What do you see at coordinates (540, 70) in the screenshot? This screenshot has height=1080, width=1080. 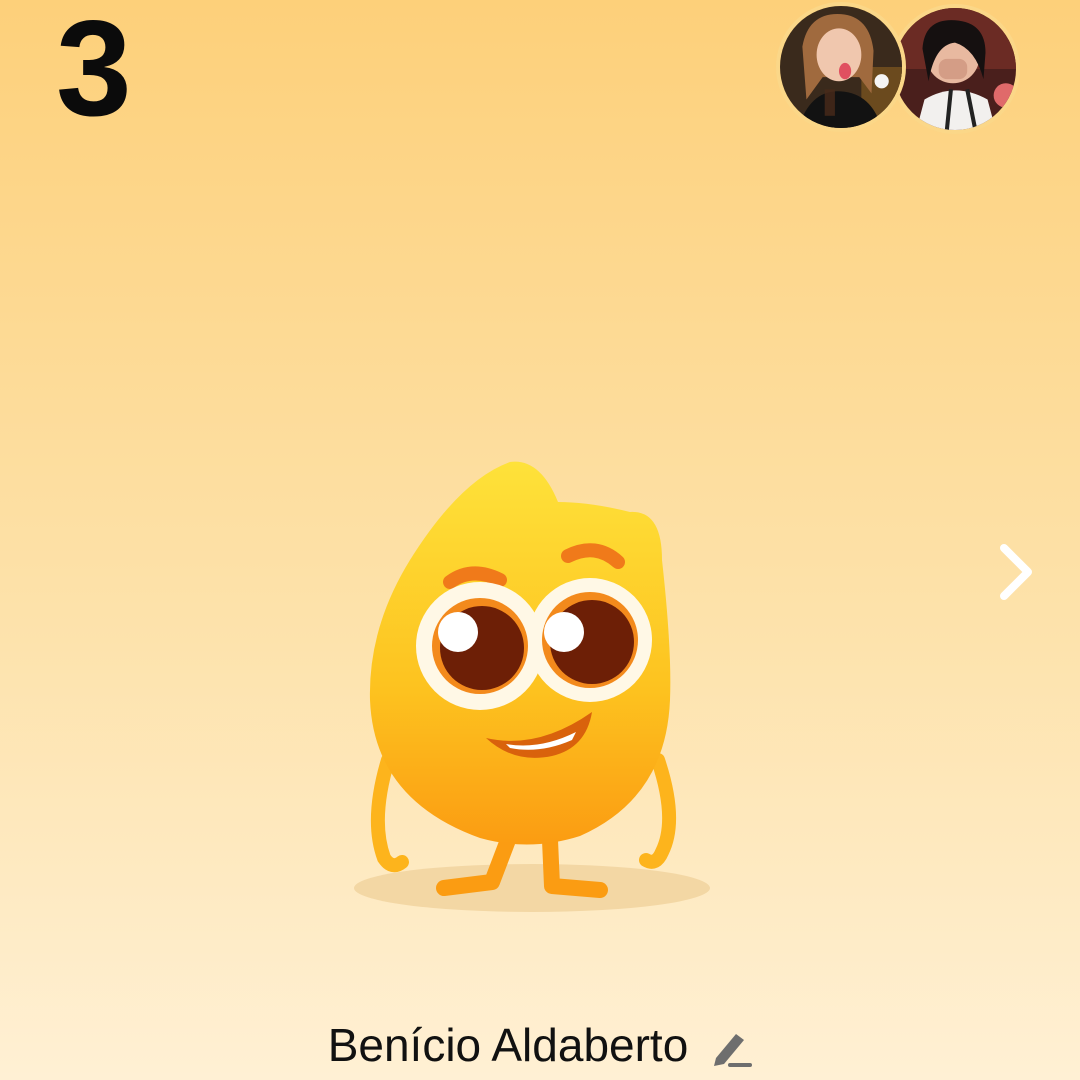 I see `friend-avatars` at bounding box center [540, 70].